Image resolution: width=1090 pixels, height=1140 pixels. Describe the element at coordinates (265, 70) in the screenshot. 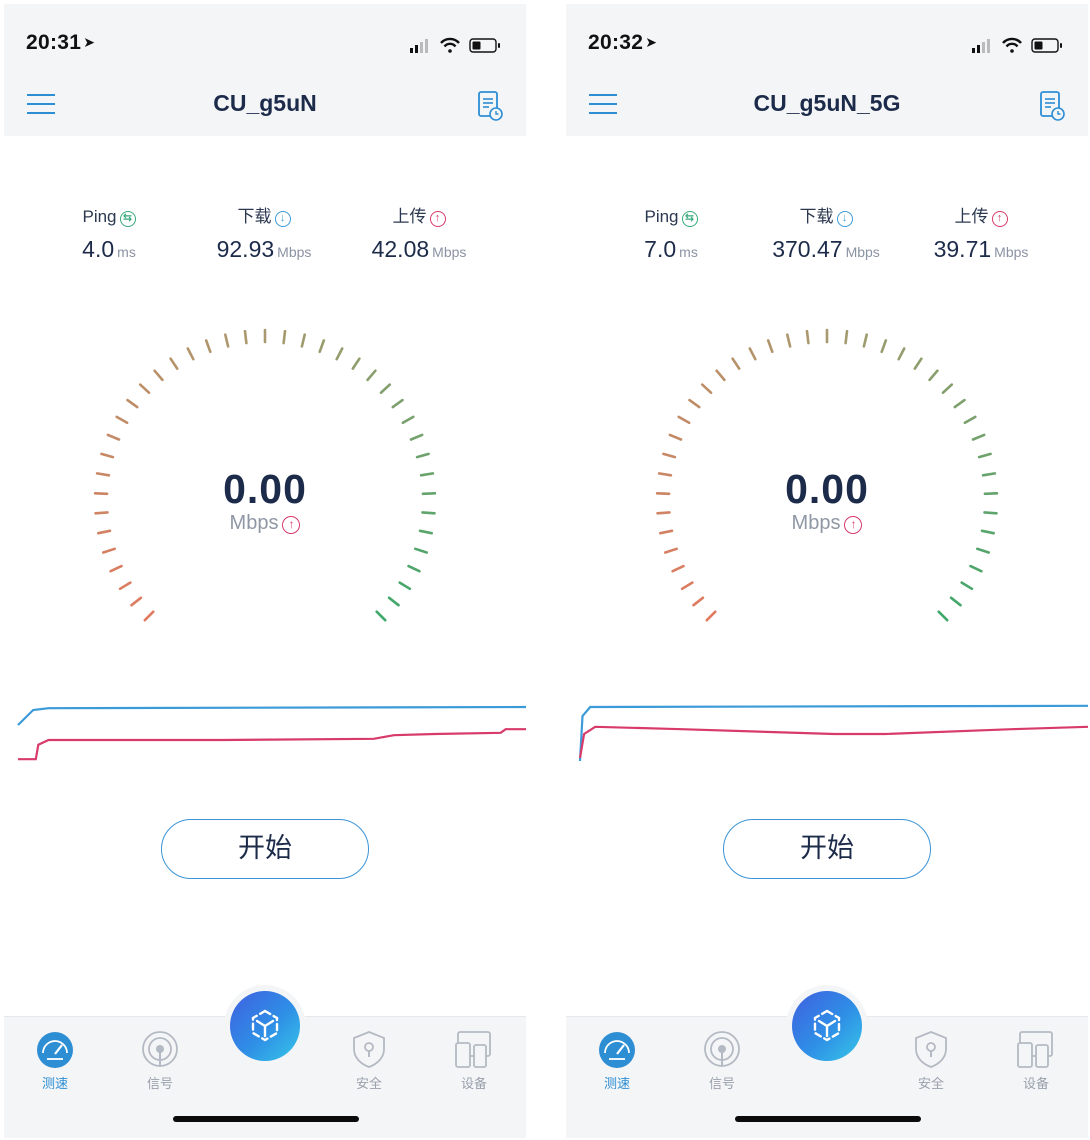

I see `header: 20:31 ➤ CU_g5uN` at that location.